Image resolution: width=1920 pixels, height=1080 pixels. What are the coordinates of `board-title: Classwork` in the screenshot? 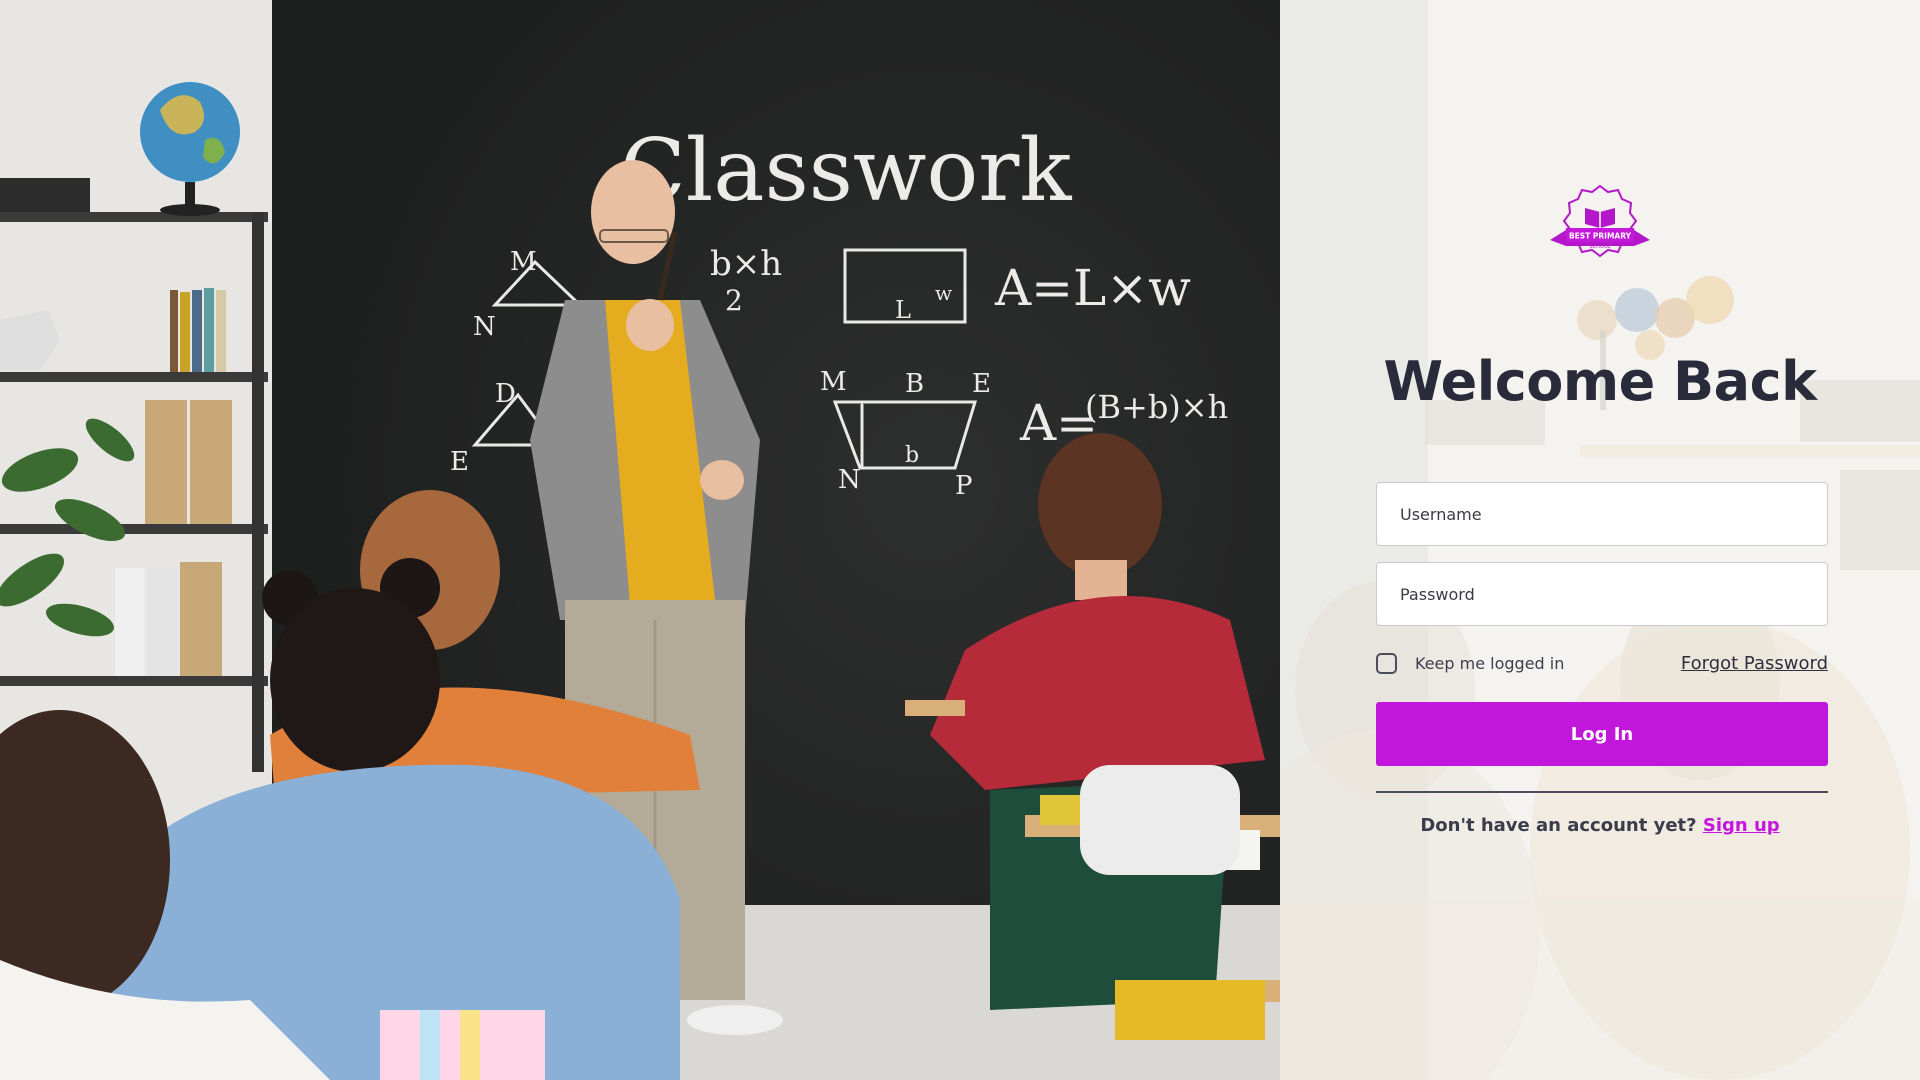 It's located at (846, 171).